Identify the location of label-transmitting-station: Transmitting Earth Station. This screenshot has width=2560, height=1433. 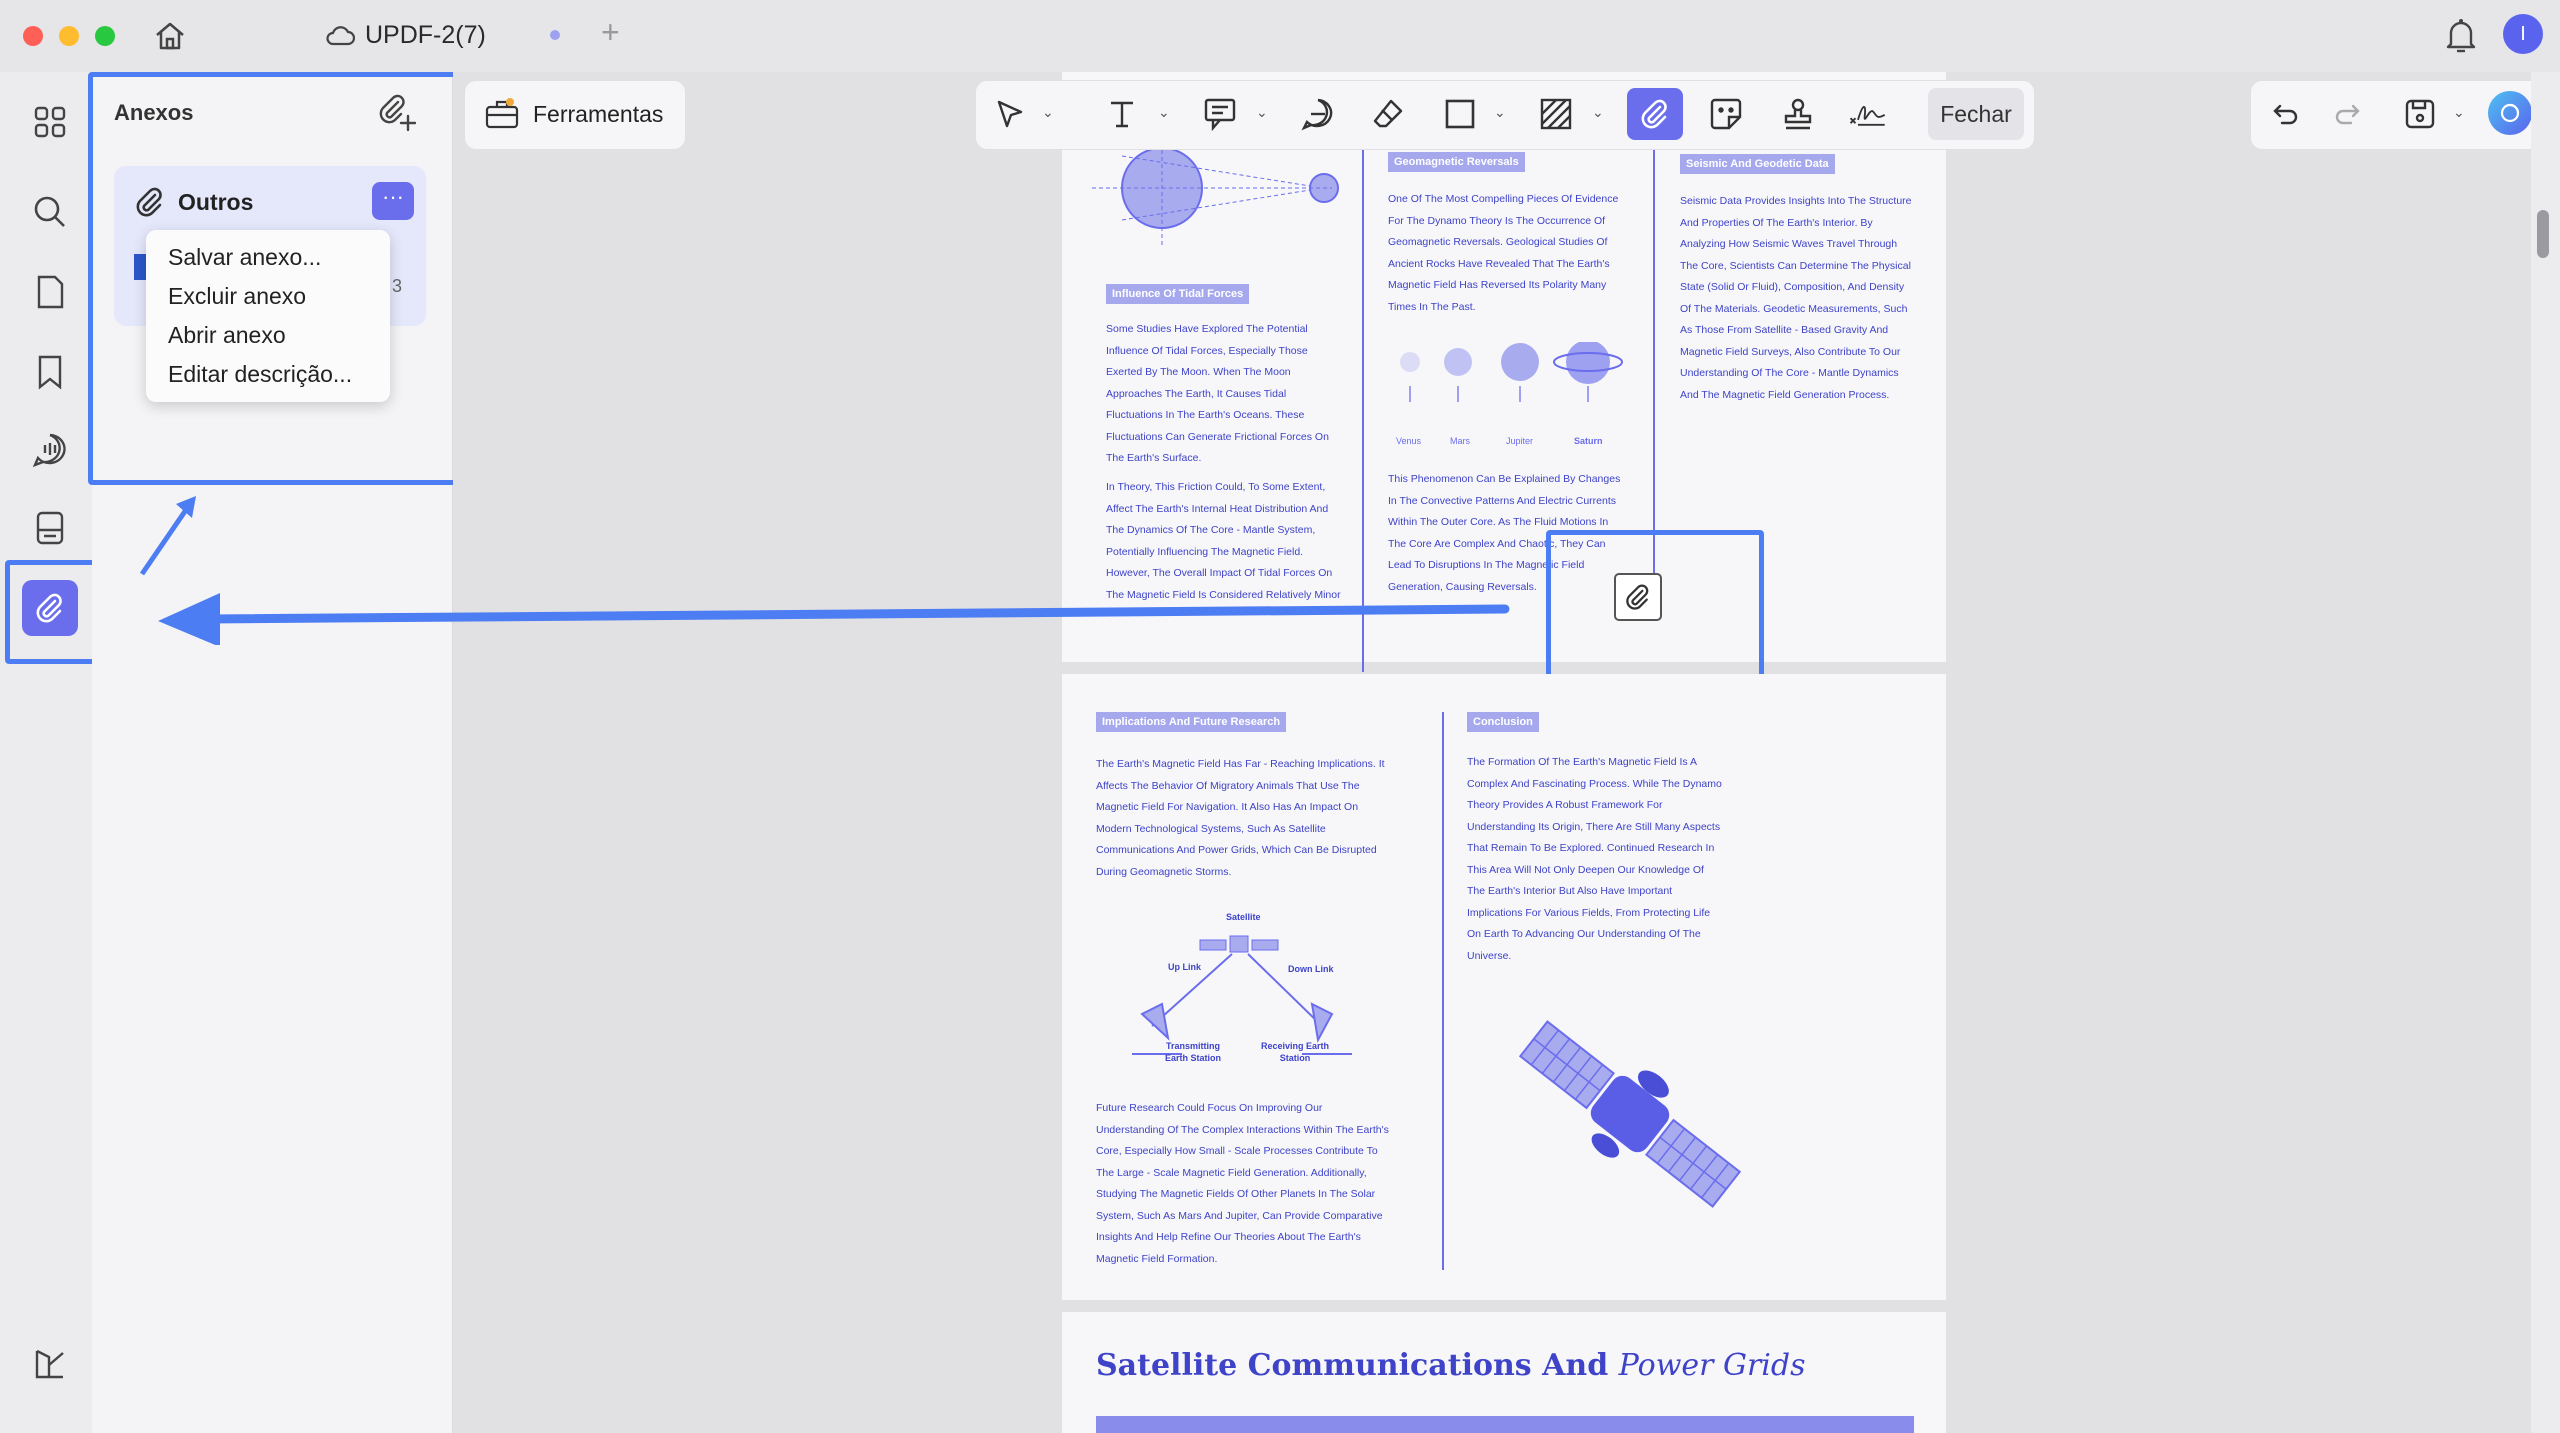
(1192, 1052).